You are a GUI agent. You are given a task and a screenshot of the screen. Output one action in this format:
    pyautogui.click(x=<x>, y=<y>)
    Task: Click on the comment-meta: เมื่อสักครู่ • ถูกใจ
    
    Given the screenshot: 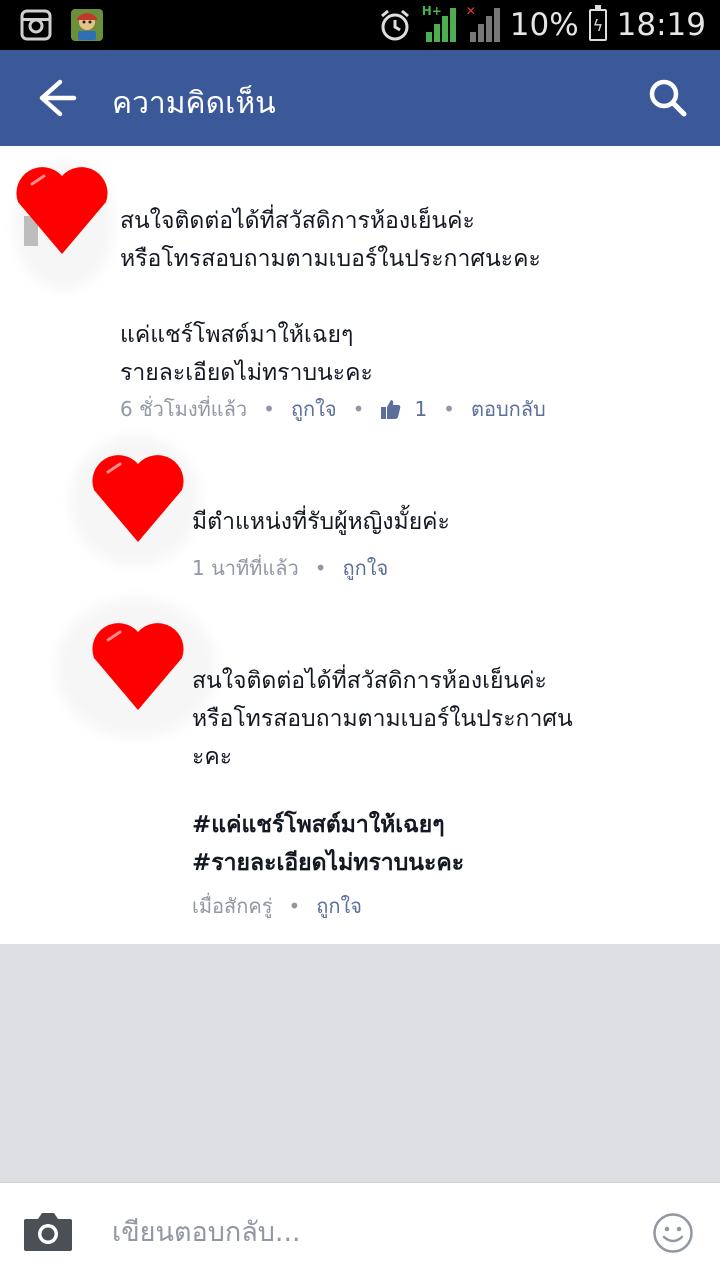 What is the action you would take?
    pyautogui.click(x=277, y=906)
    